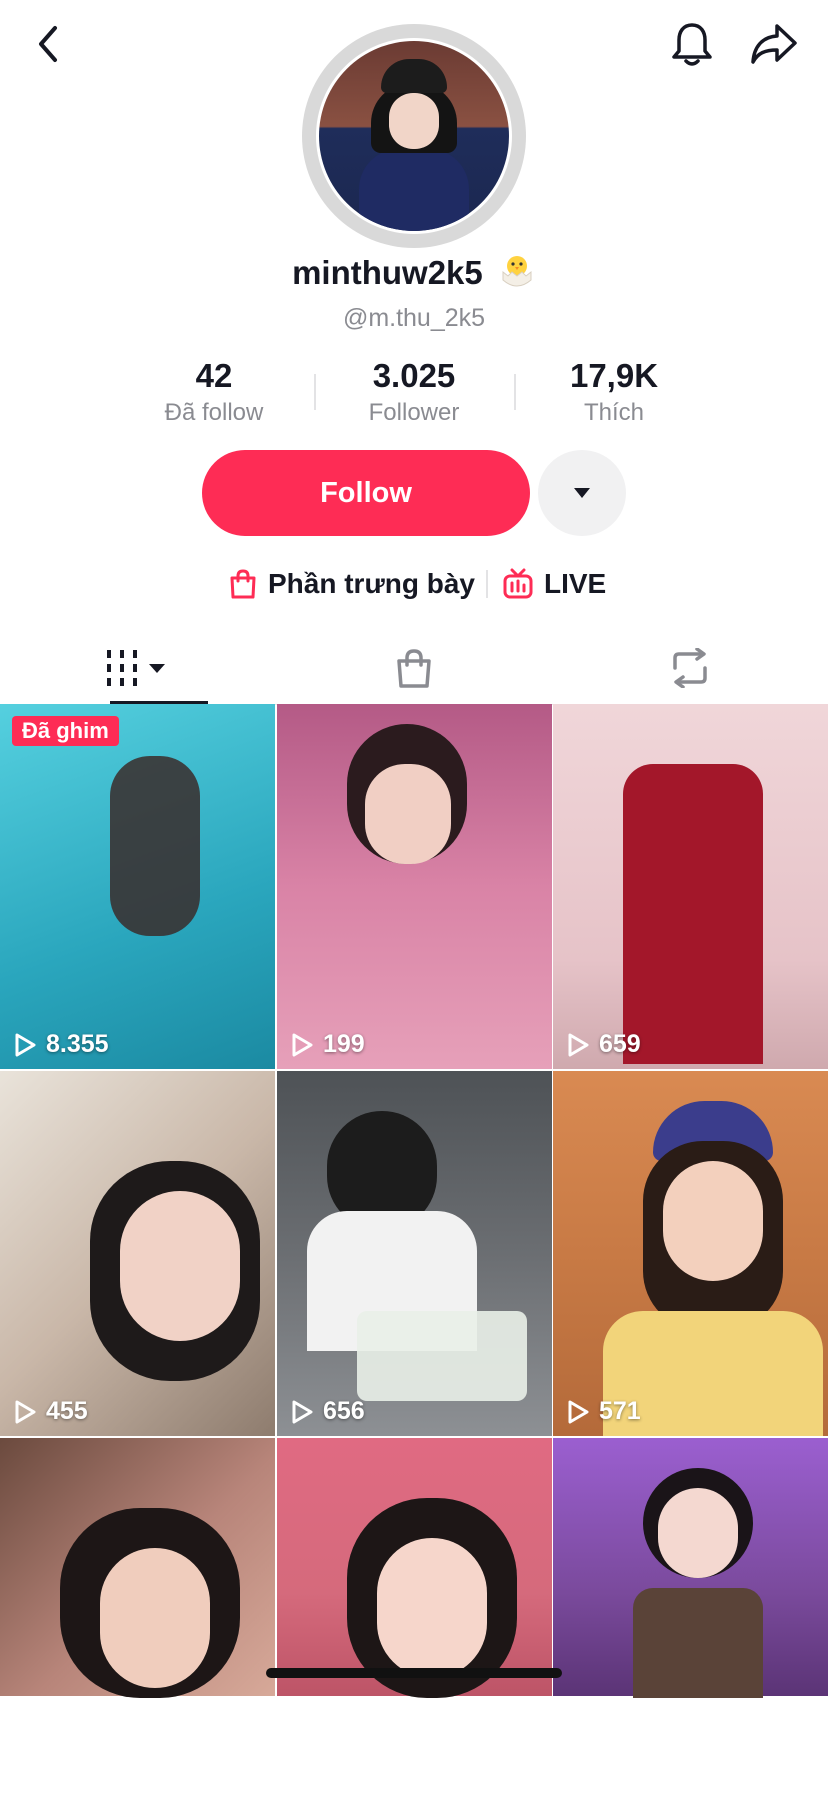  I want to click on home-indicator, so click(414, 1673).